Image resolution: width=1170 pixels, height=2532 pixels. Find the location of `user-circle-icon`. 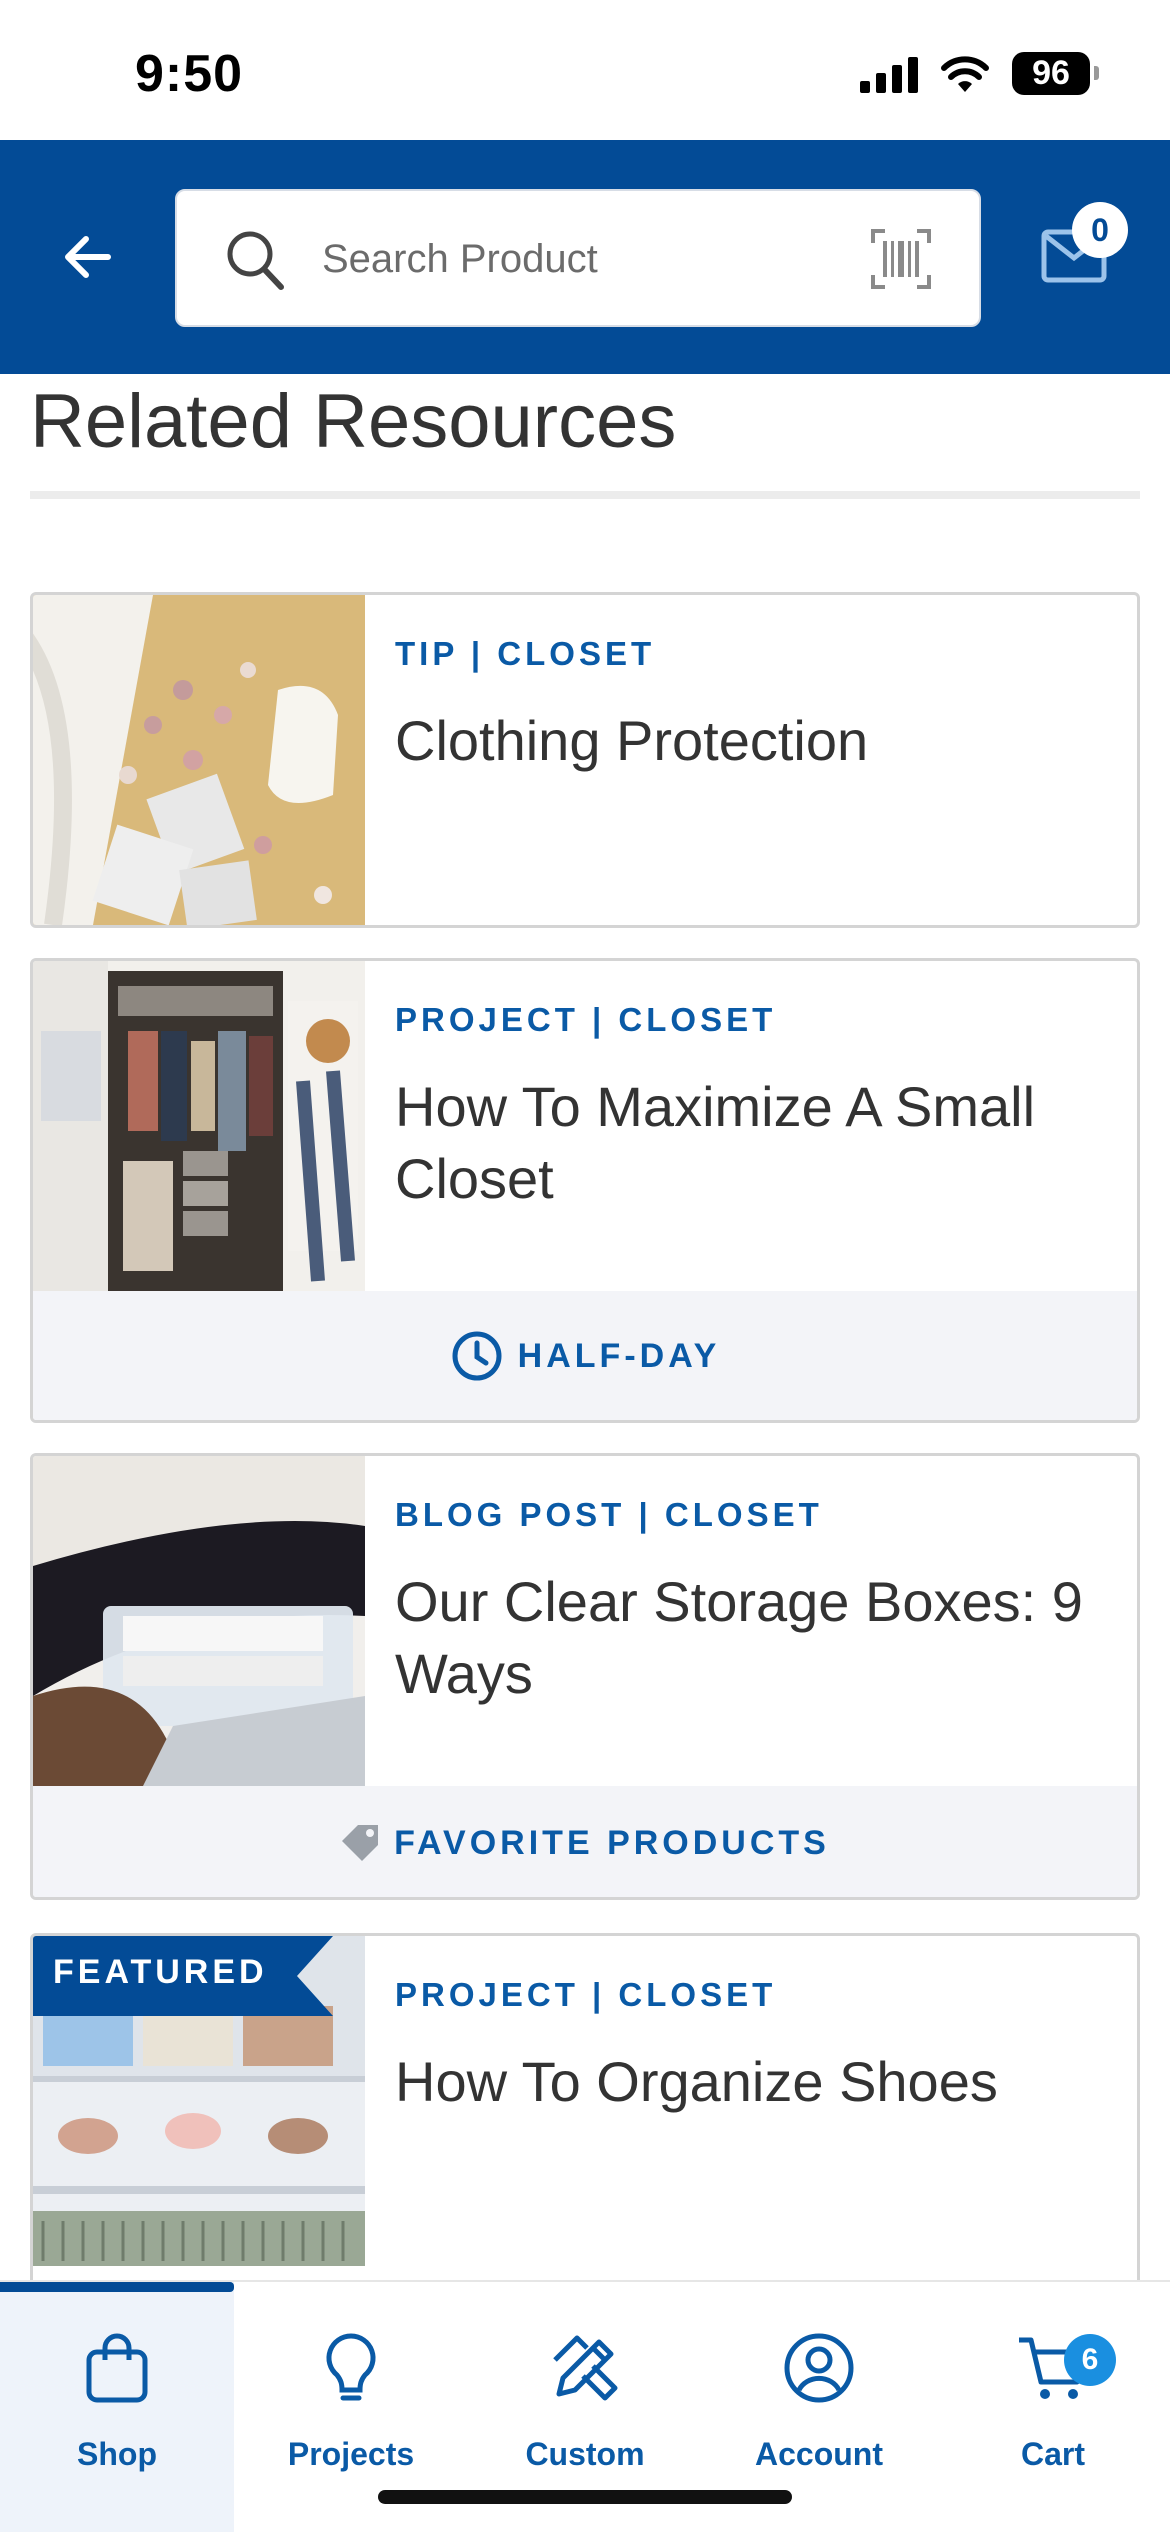

user-circle-icon is located at coordinates (819, 2368).